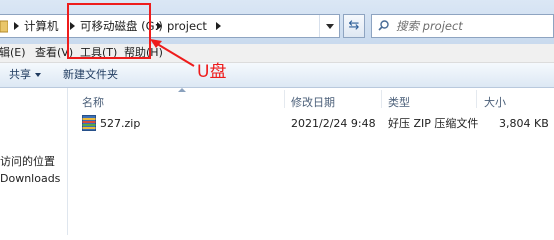  I want to click on nav-item-downloads: Downloads, so click(30, 178).